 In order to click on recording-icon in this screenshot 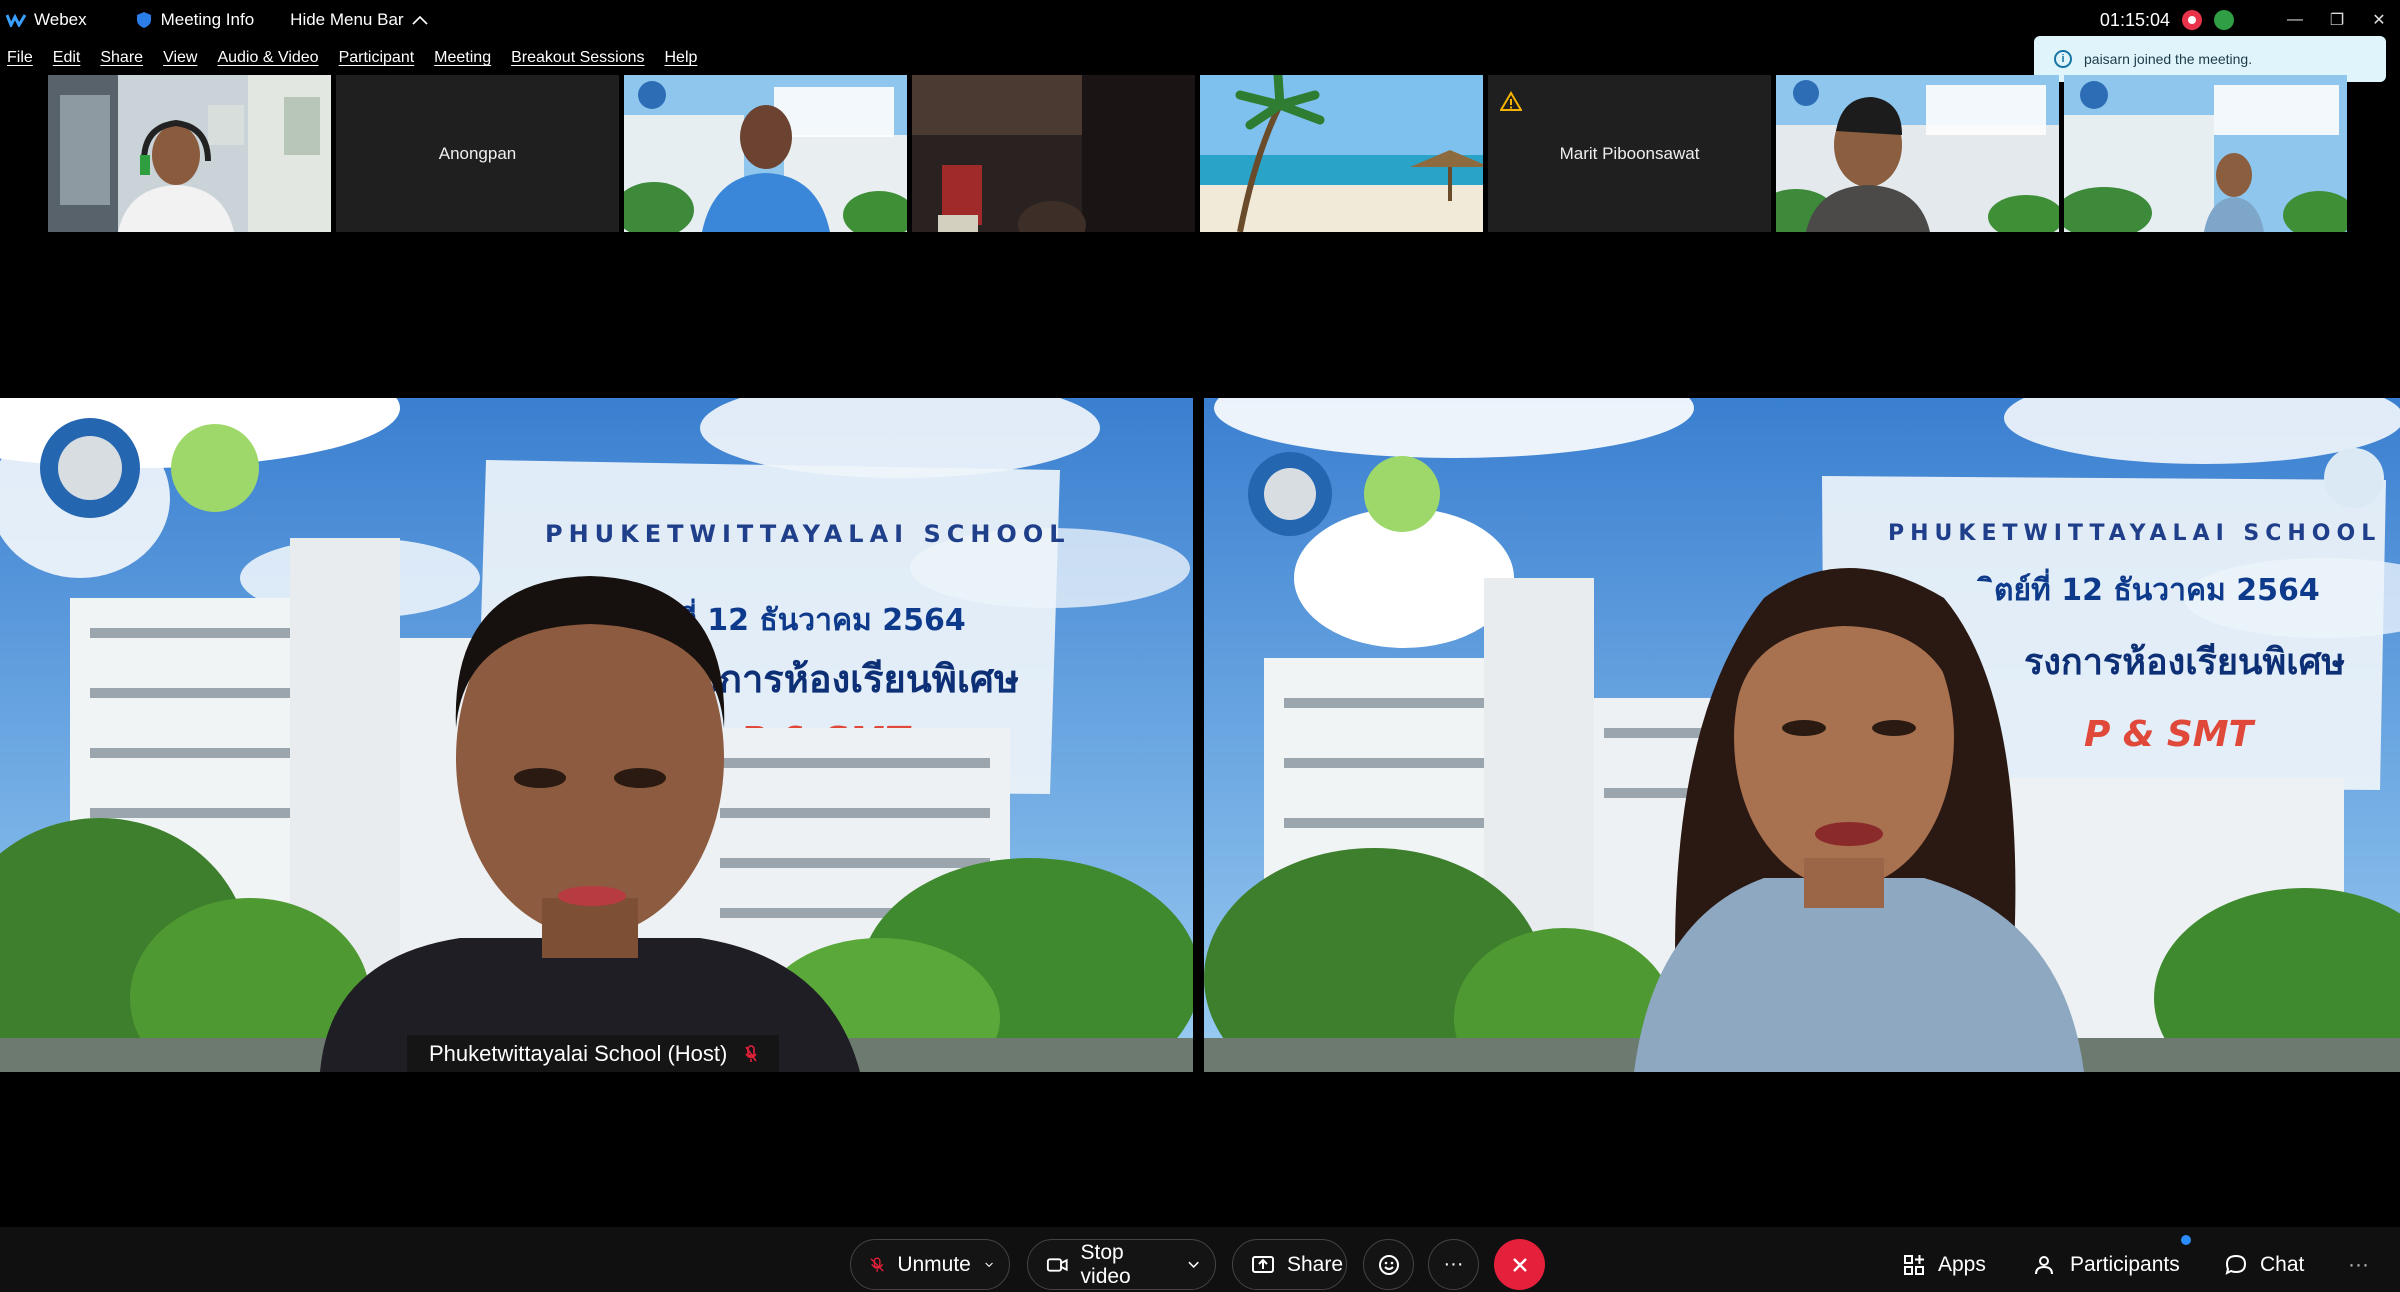, I will do `click(2192, 20)`.